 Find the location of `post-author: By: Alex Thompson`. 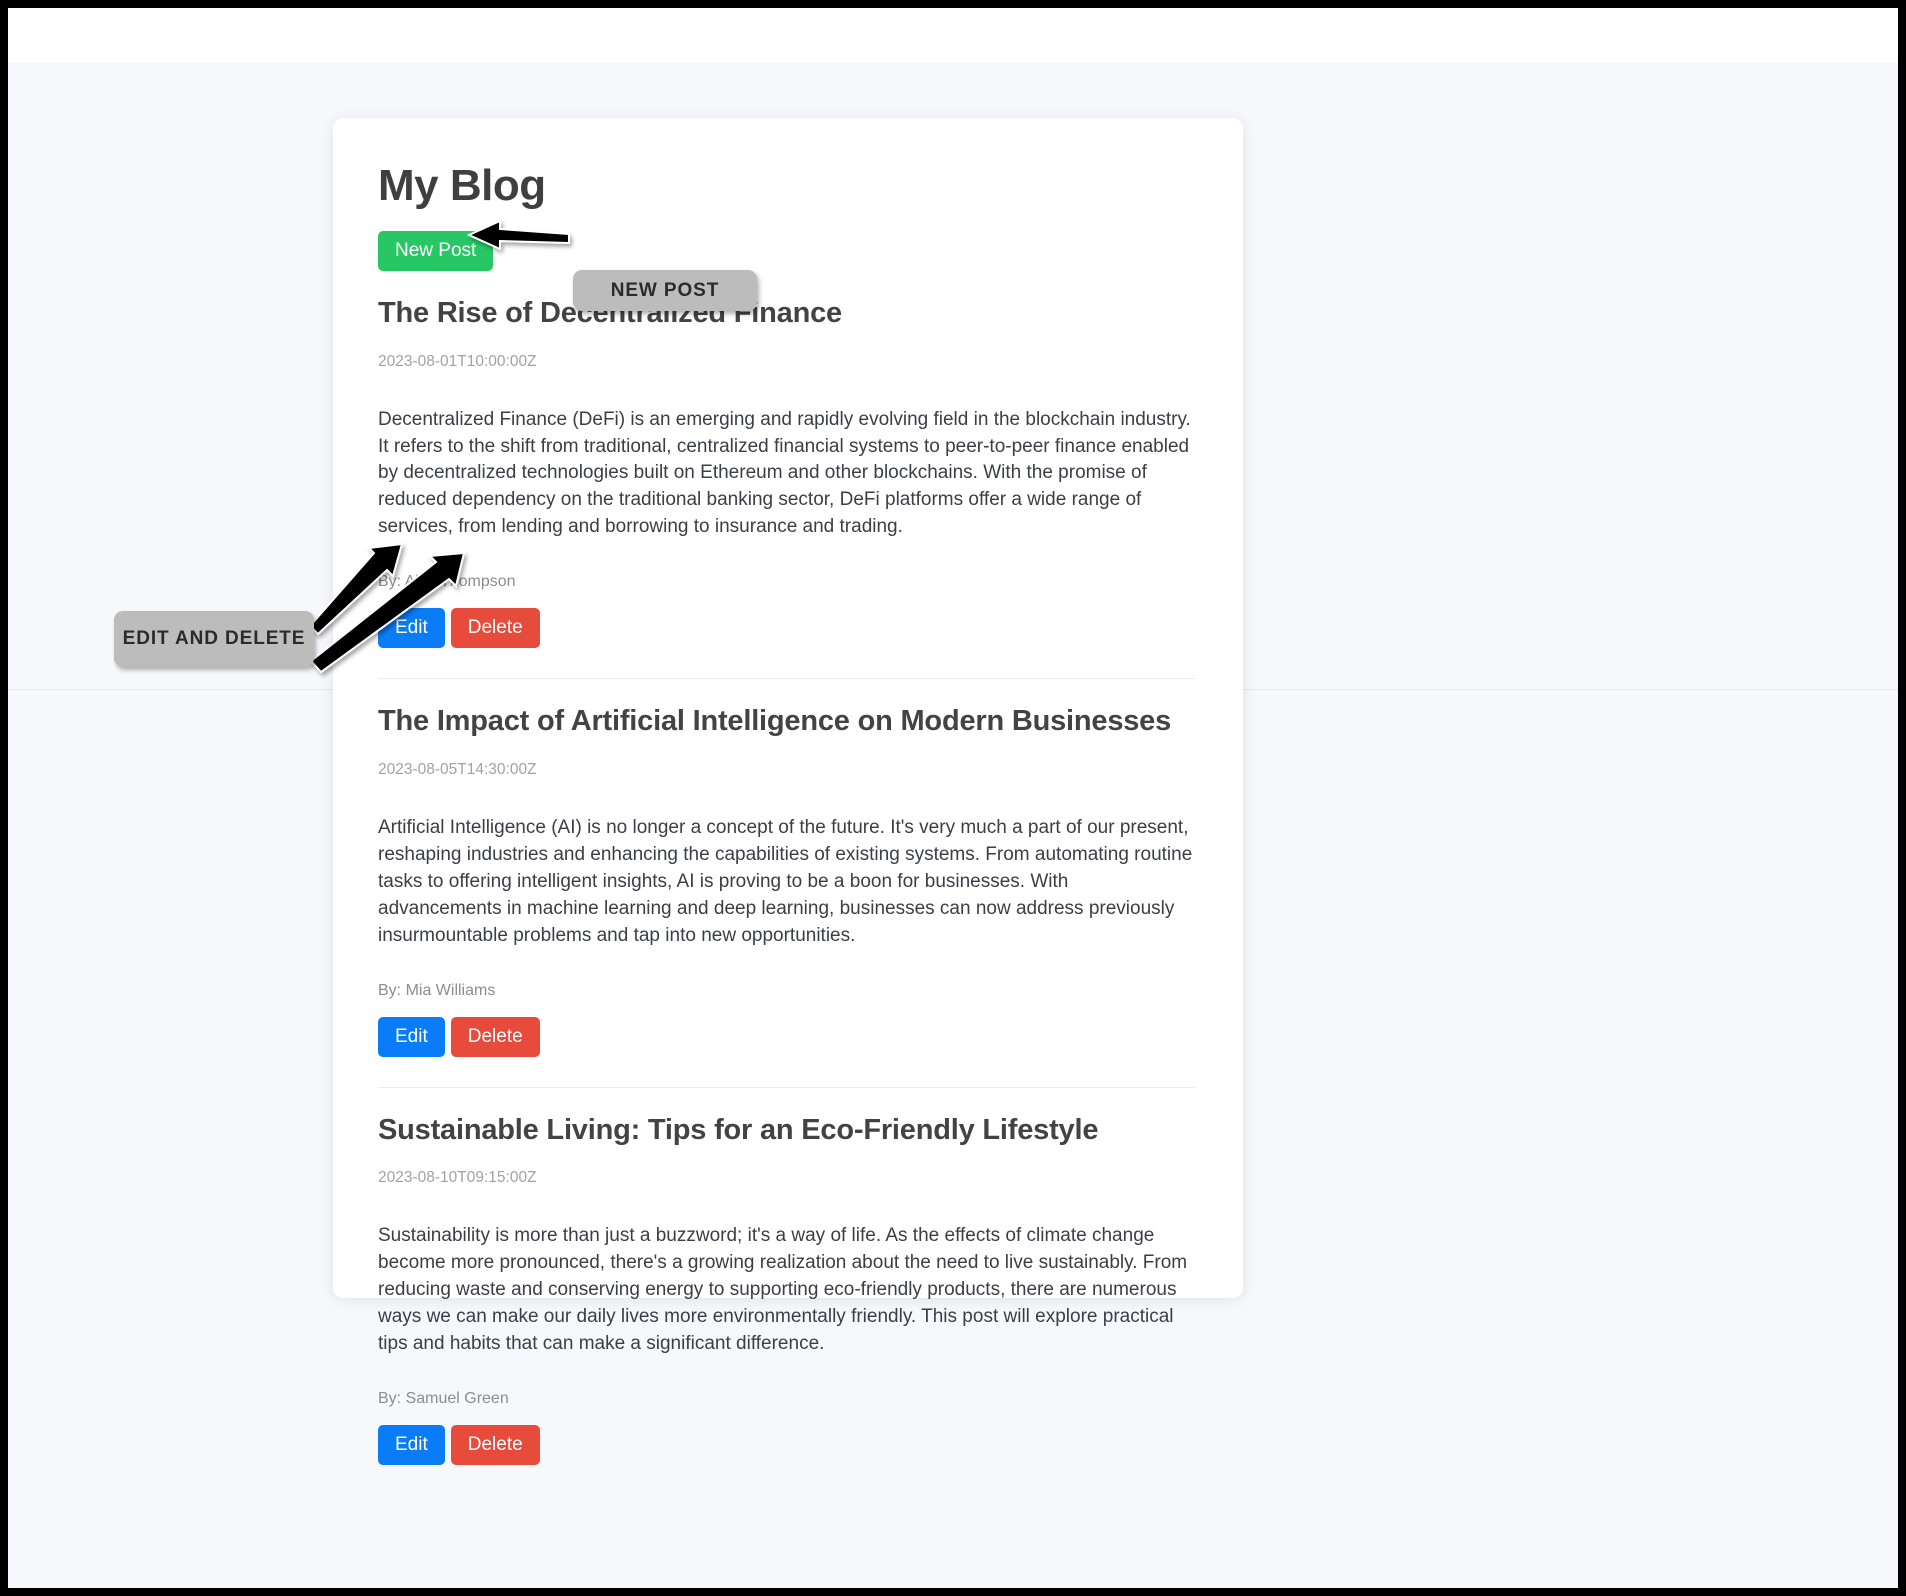

post-author: By: Alex Thompson is located at coordinates (447, 582).